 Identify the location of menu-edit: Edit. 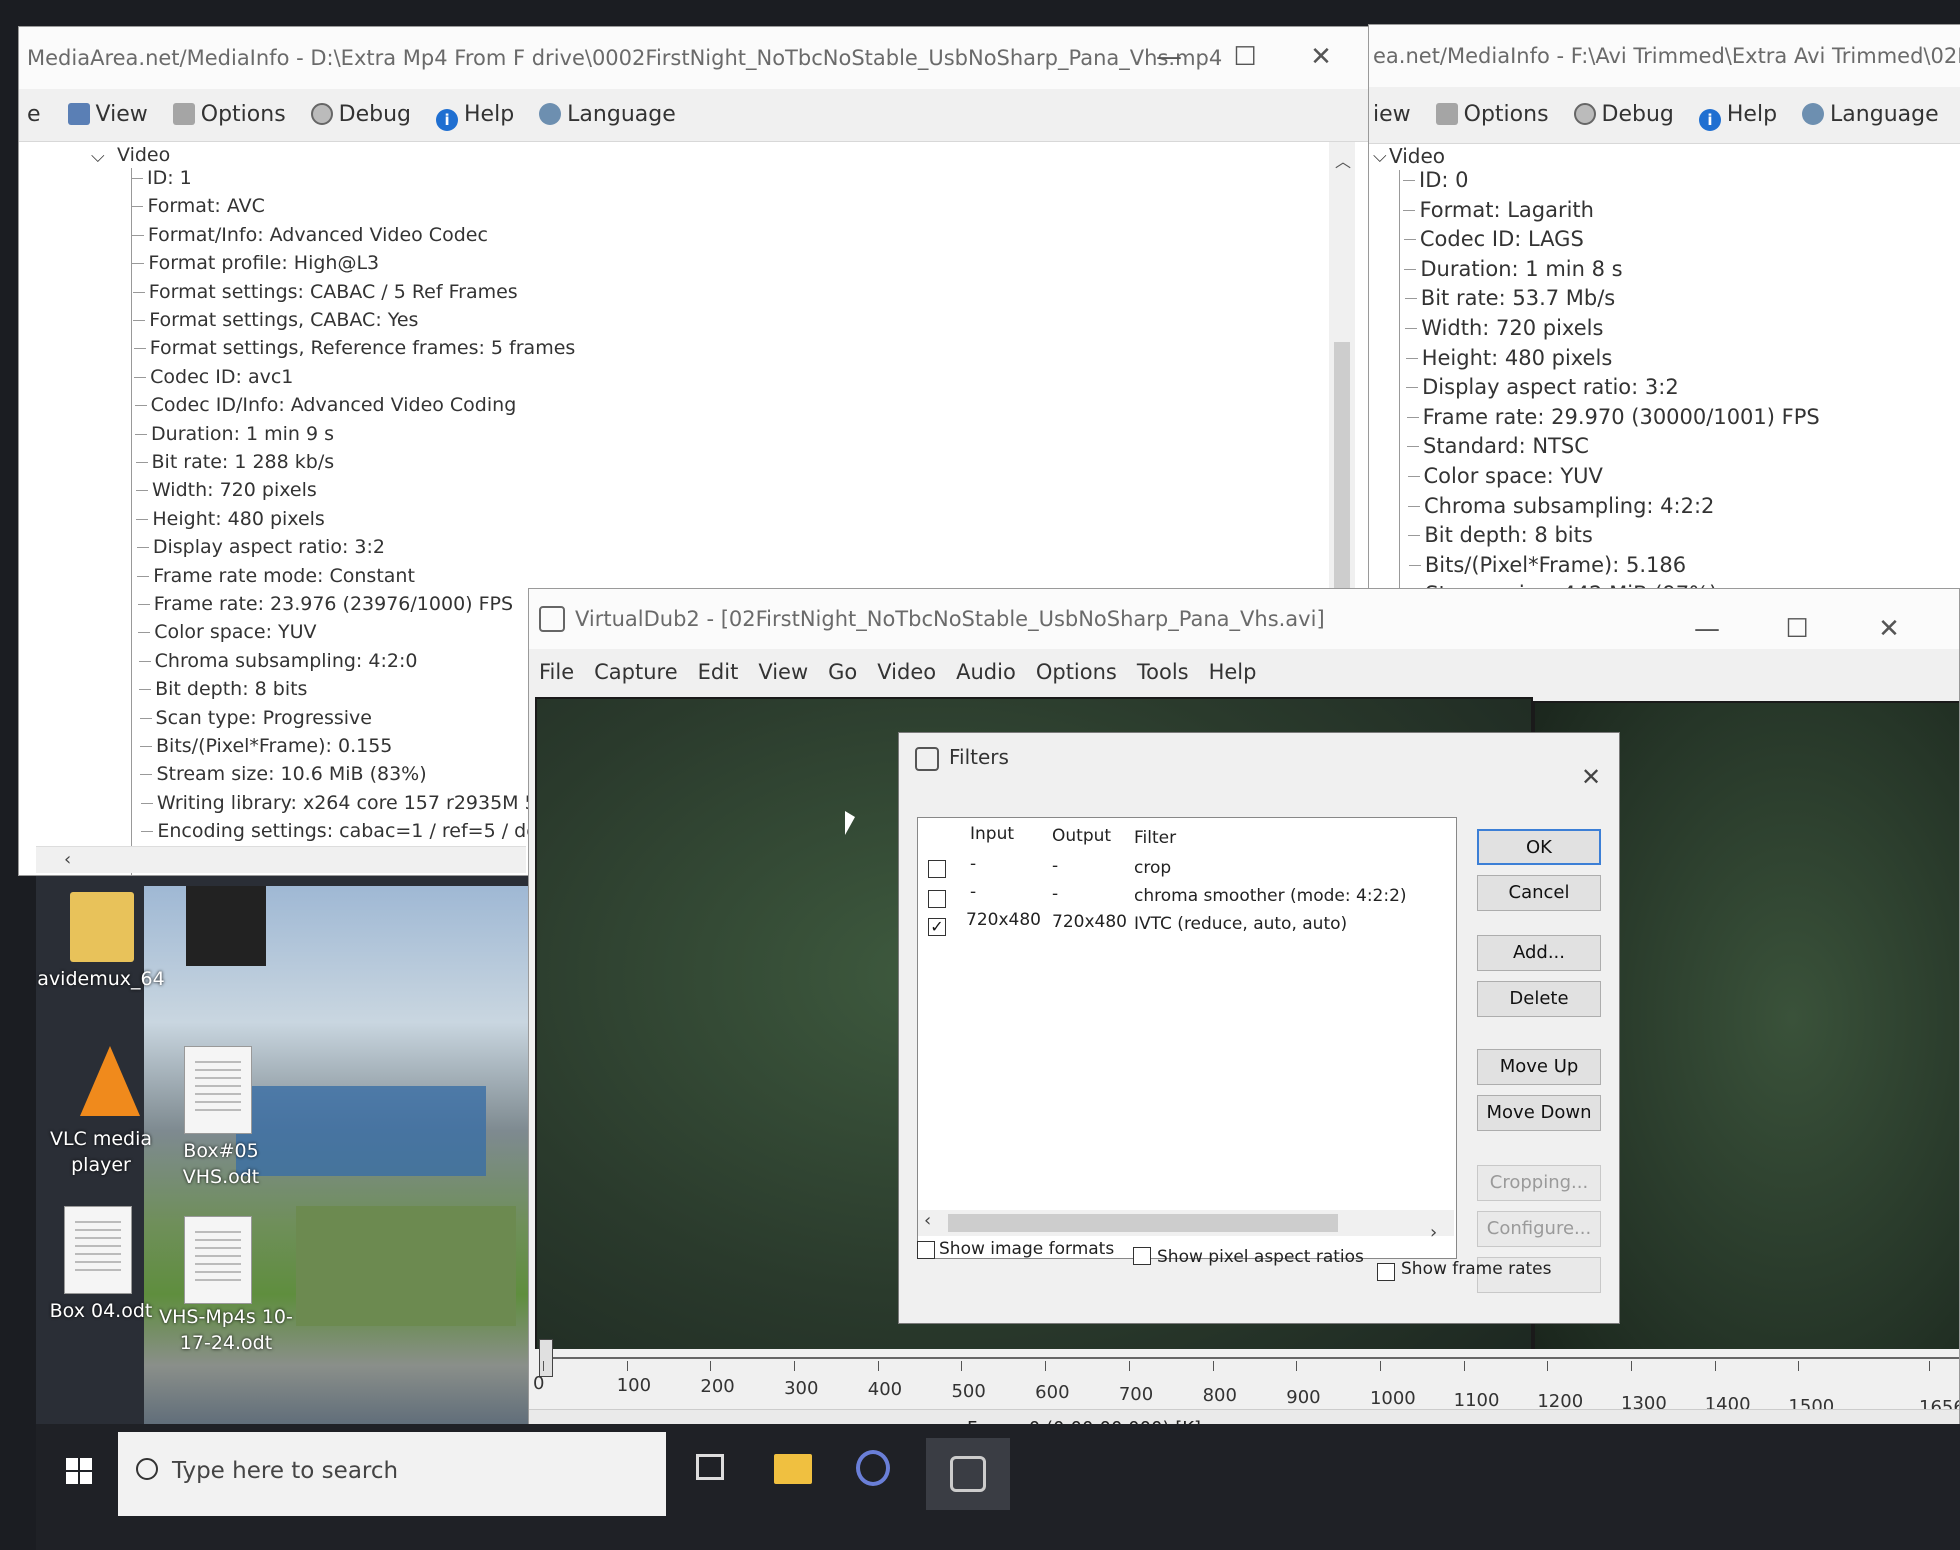
(718, 672).